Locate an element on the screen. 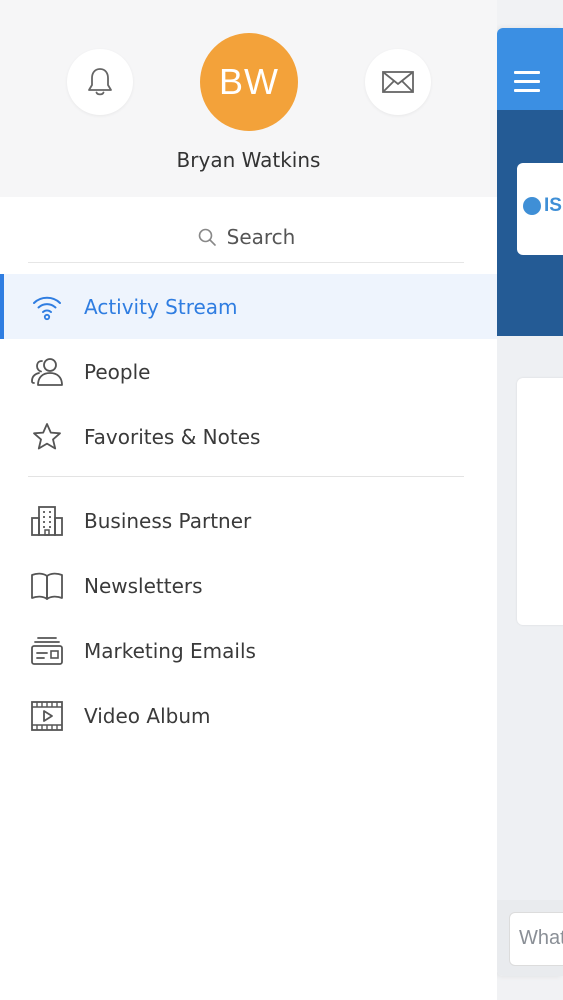 The image size is (563, 1000). avatar: BW is located at coordinates (249, 82).